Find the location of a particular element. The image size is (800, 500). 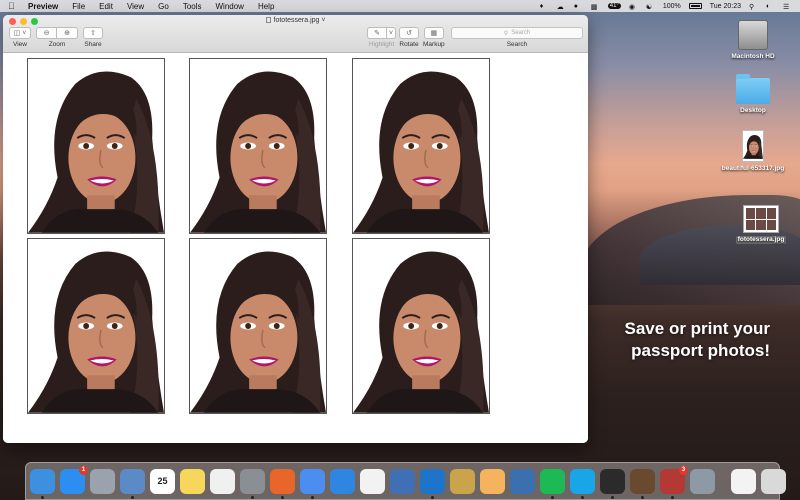

sidebar-icon: ◫ ˅ is located at coordinates (20, 33).